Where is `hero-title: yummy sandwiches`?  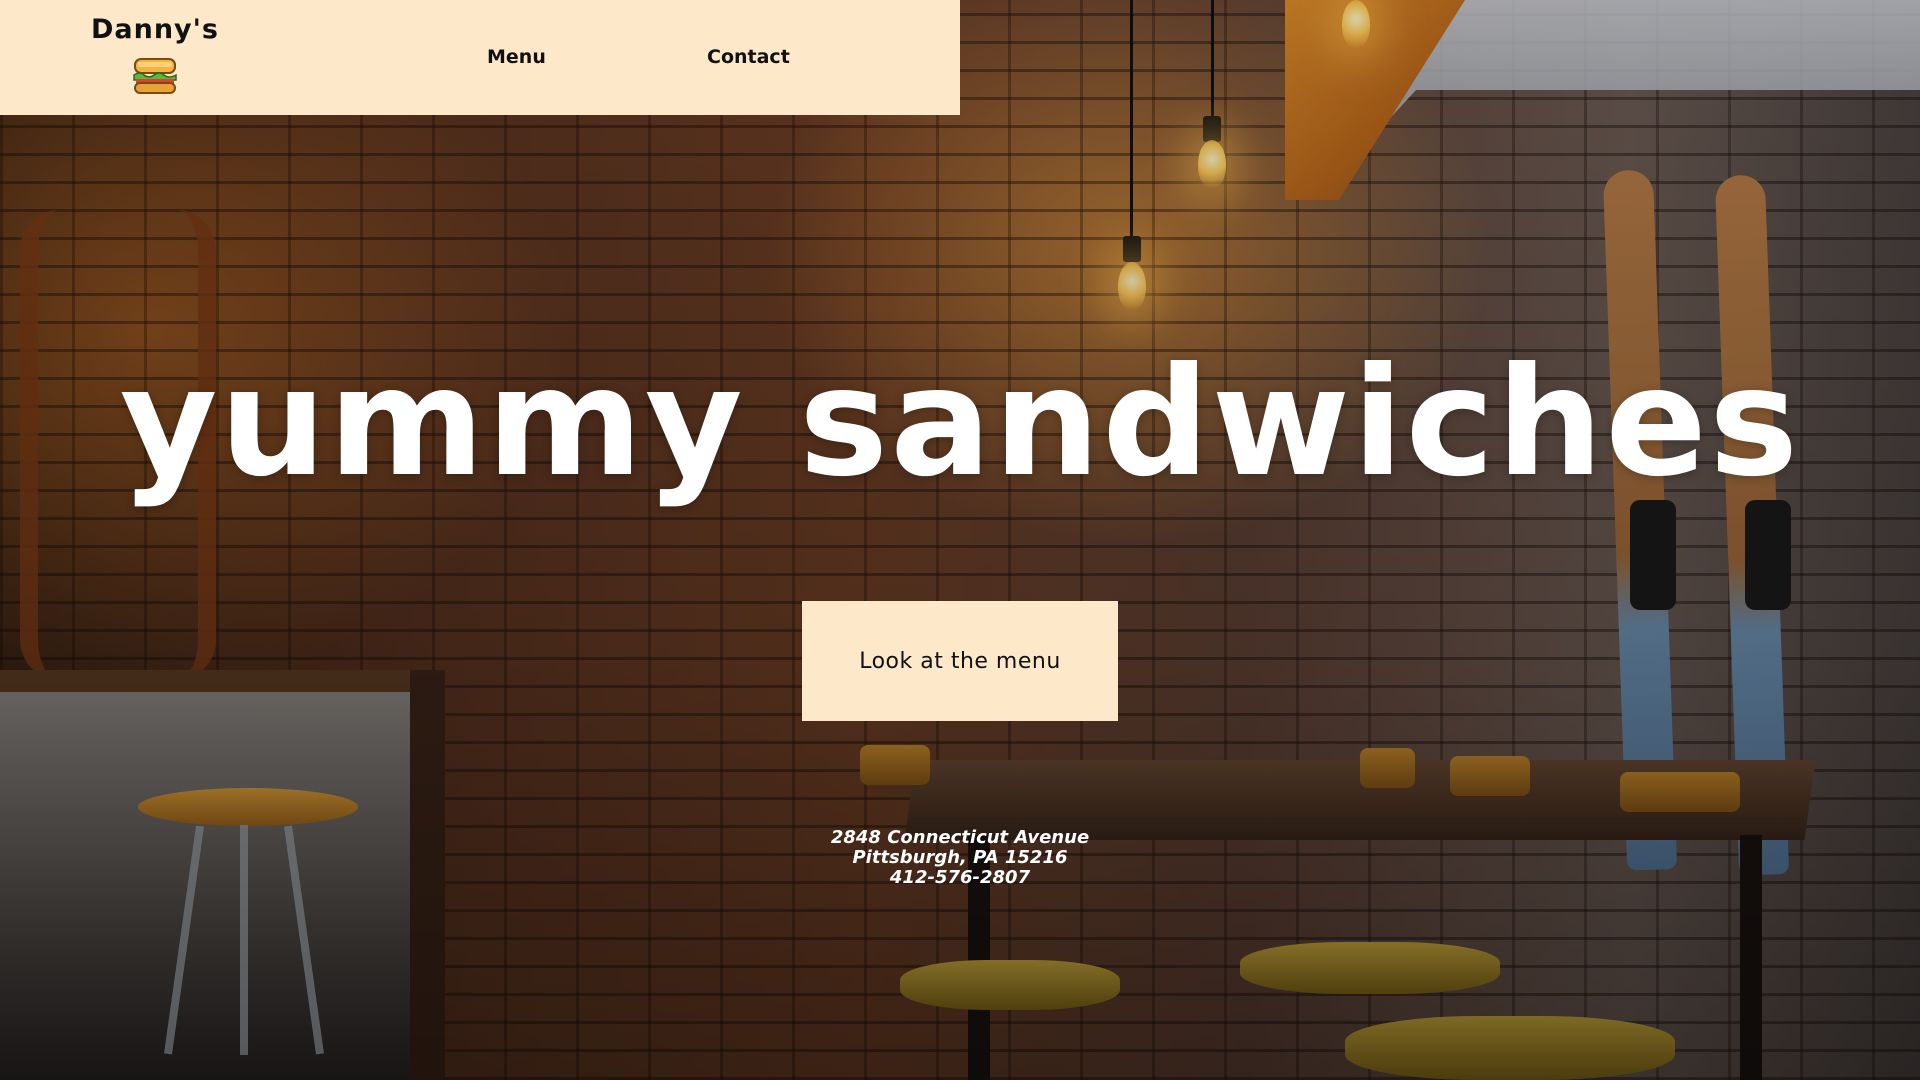 hero-title: yummy sandwiches is located at coordinates (960, 423).